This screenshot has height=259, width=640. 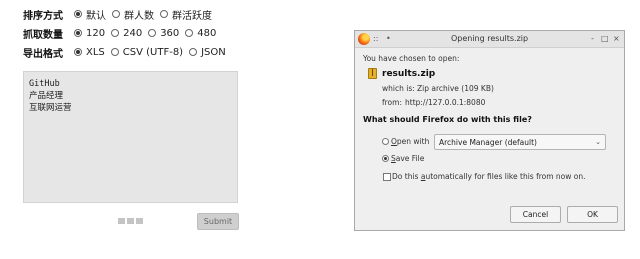 I want to click on format-csv-radio, so click(x=114, y=52).